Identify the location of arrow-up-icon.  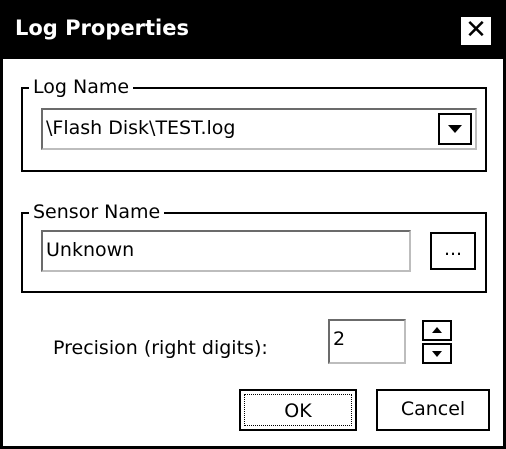
(437, 330).